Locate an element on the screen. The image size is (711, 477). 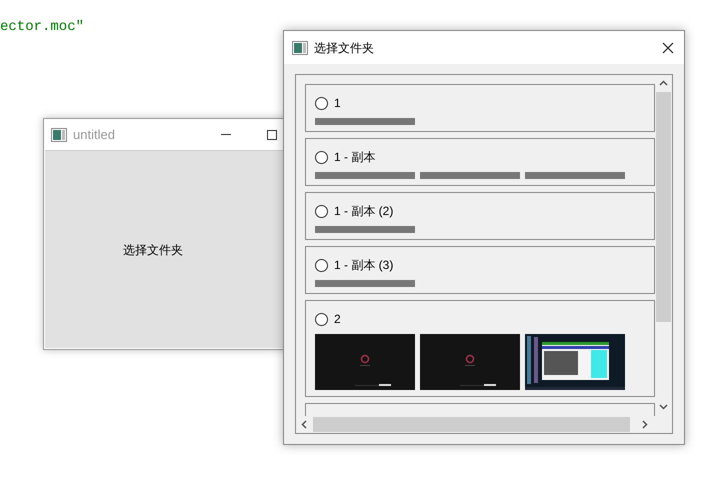
scroll-left-icon is located at coordinates (304, 424).